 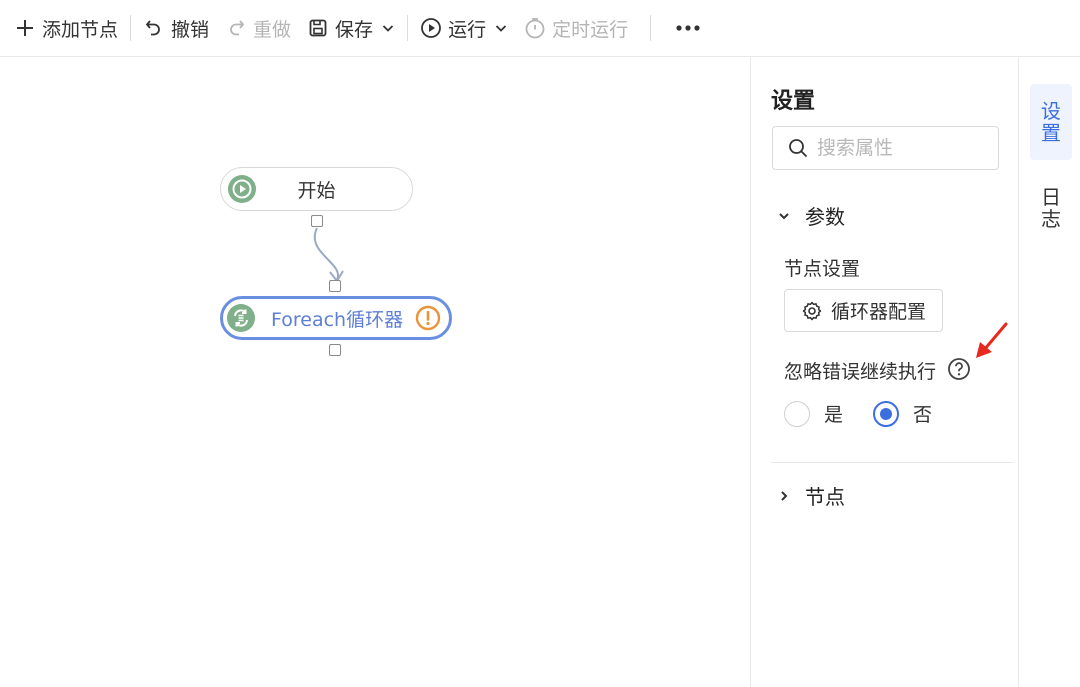 What do you see at coordinates (886, 413) in the screenshot?
I see `radio-no-circle` at bounding box center [886, 413].